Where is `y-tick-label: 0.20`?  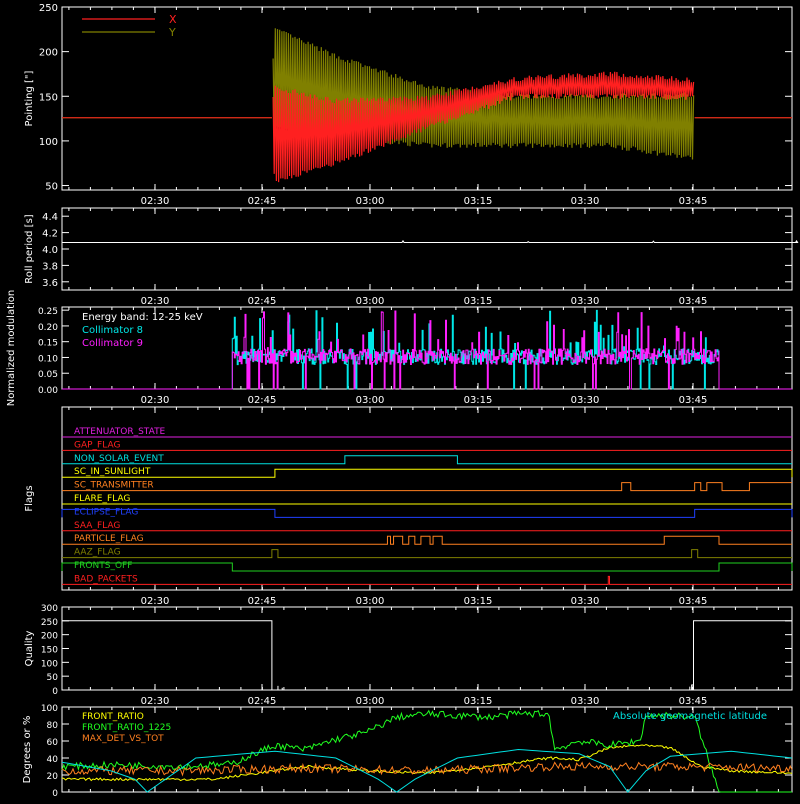 y-tick-label: 0.20 is located at coordinates (48, 328).